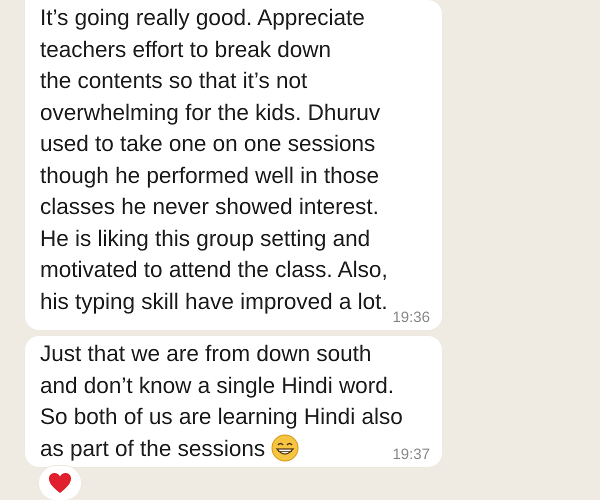 The image size is (600, 500). What do you see at coordinates (221, 417) in the screenshot?
I see `message-line: So both of us are learning Hindi also` at bounding box center [221, 417].